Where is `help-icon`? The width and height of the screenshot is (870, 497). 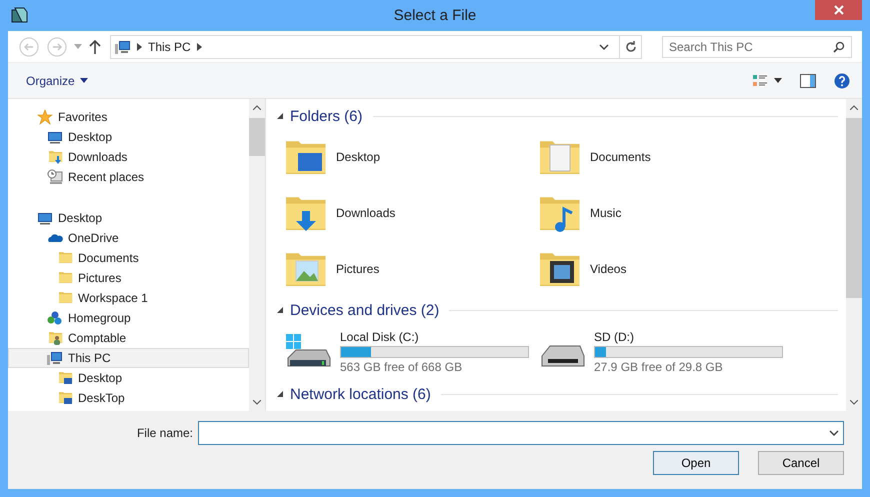
help-icon is located at coordinates (842, 80).